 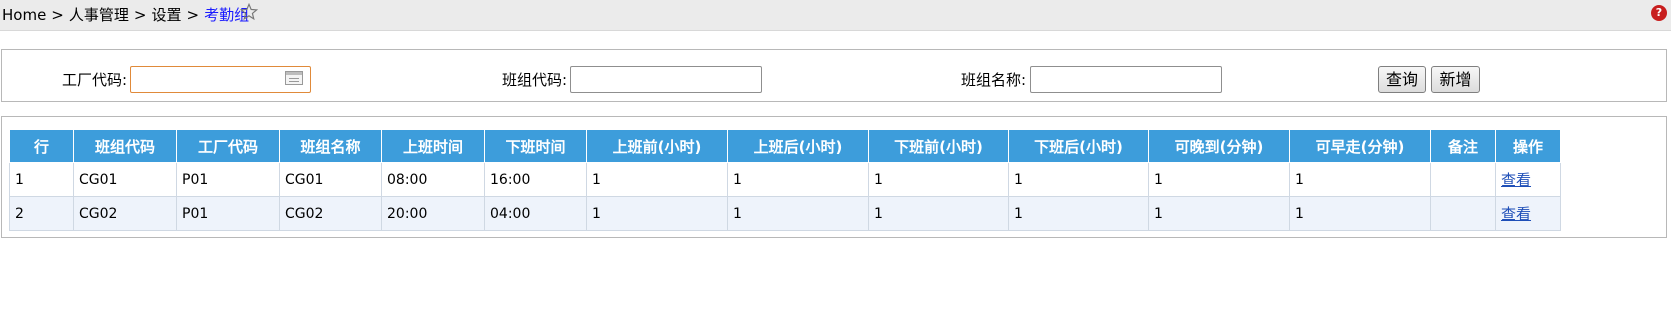 What do you see at coordinates (1455, 79) in the screenshot?
I see `add-button: 新增` at bounding box center [1455, 79].